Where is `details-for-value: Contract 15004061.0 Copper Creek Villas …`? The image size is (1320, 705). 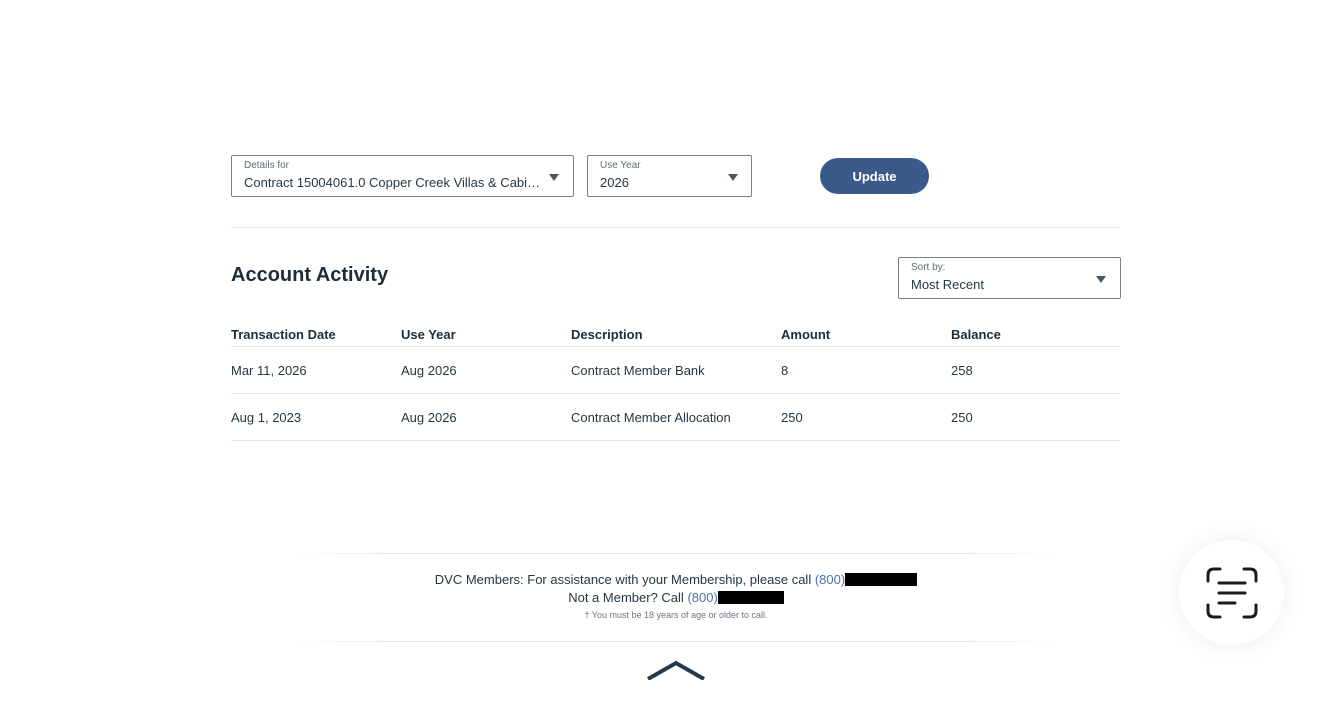 details-for-value: Contract 15004061.0 Copper Creek Villas … is located at coordinates (394, 182).